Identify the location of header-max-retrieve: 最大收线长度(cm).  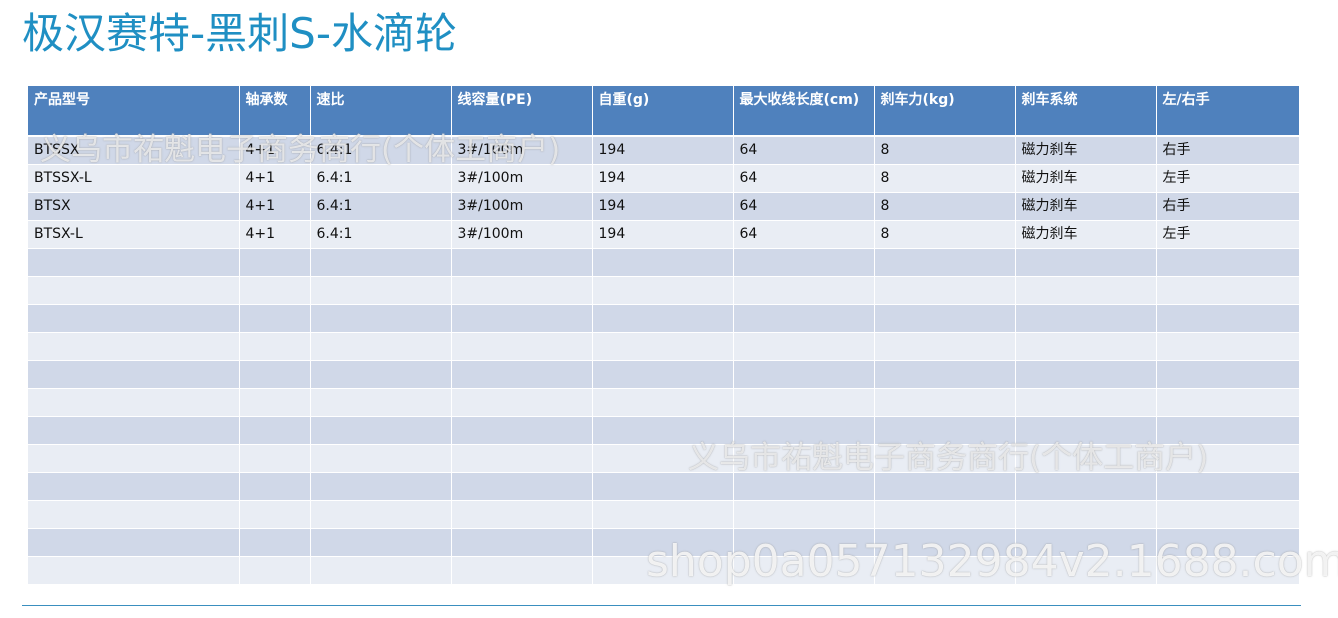
(804, 111).